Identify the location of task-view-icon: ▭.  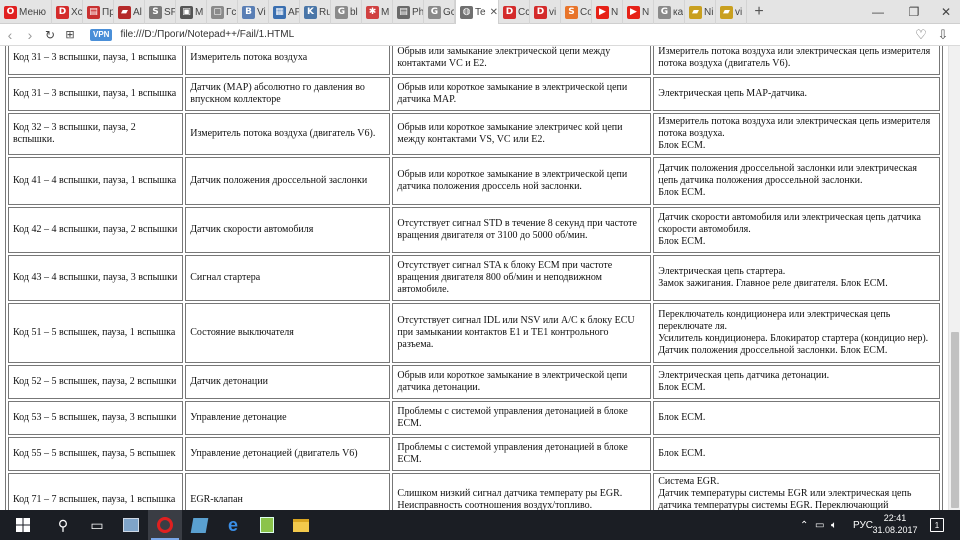
(97, 525).